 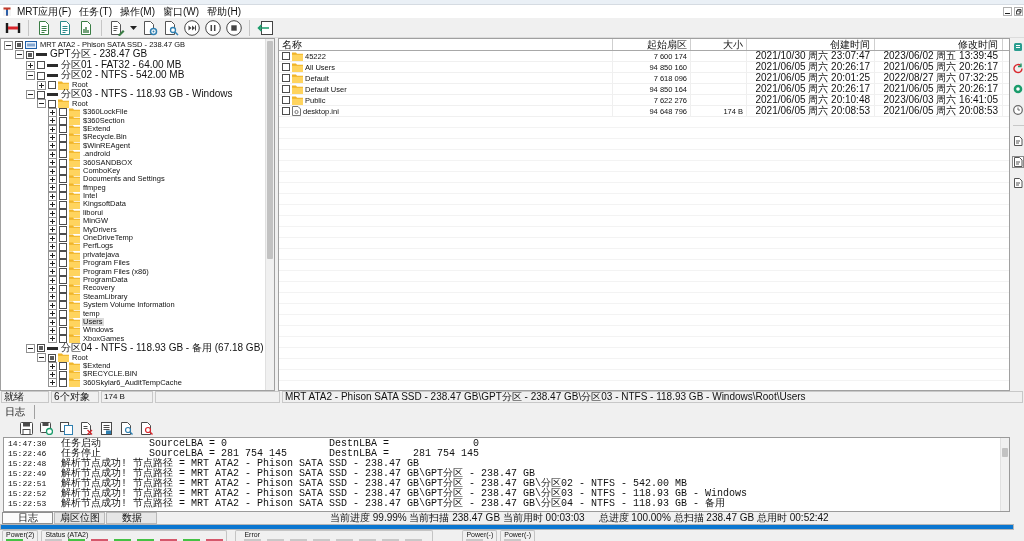 What do you see at coordinates (66, 428) in the screenshot?
I see `copy-icon` at bounding box center [66, 428].